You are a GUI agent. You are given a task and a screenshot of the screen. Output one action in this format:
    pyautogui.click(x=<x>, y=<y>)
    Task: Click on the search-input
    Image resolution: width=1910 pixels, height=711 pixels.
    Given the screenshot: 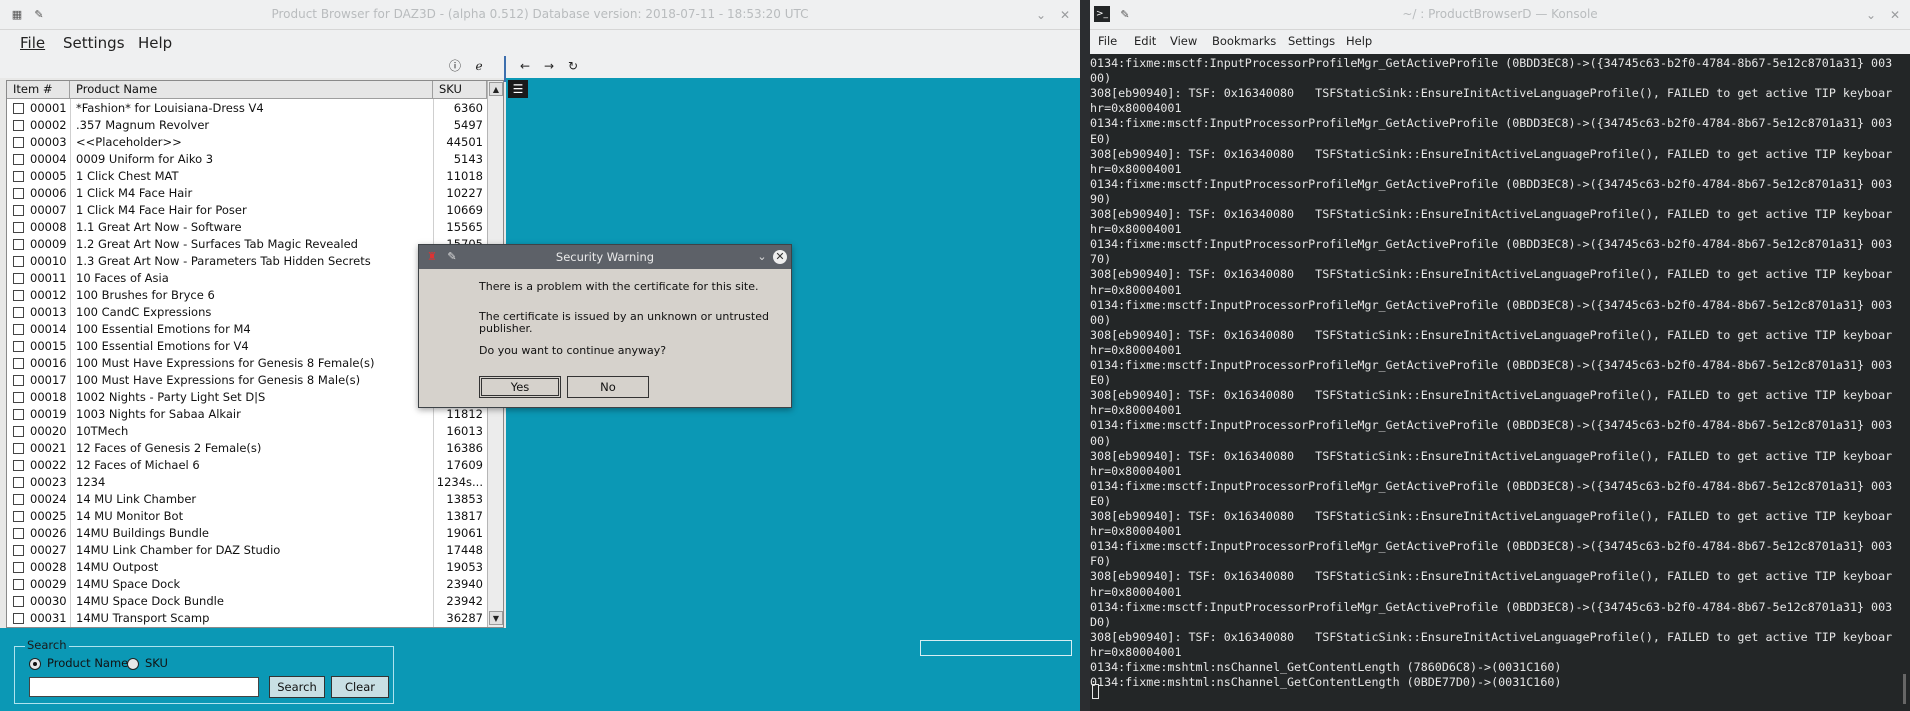 What is the action you would take?
    pyautogui.click(x=144, y=687)
    